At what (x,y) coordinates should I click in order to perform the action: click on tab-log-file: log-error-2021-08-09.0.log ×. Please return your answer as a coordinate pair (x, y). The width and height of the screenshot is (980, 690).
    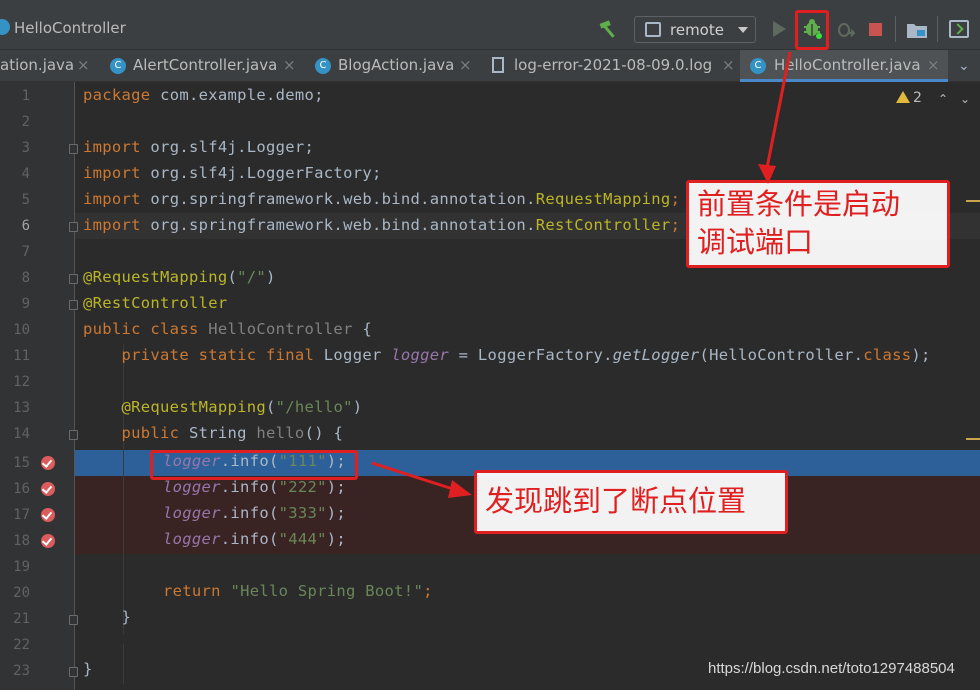
    Looking at the image, I should click on (611, 66).